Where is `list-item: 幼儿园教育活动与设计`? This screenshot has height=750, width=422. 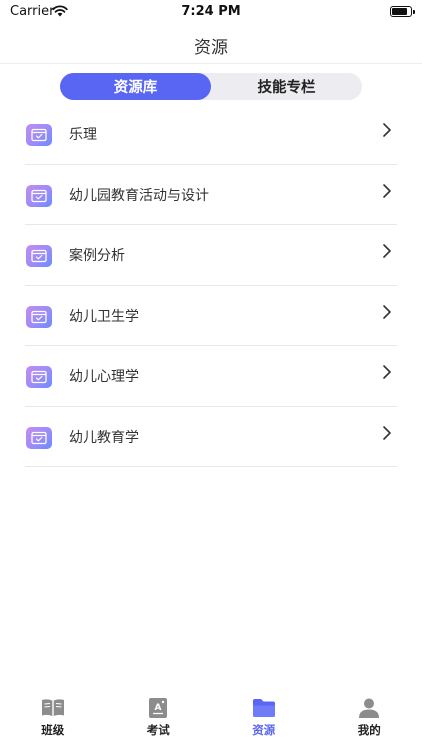
list-item: 幼儿园教育活动与设计 is located at coordinates (211, 195).